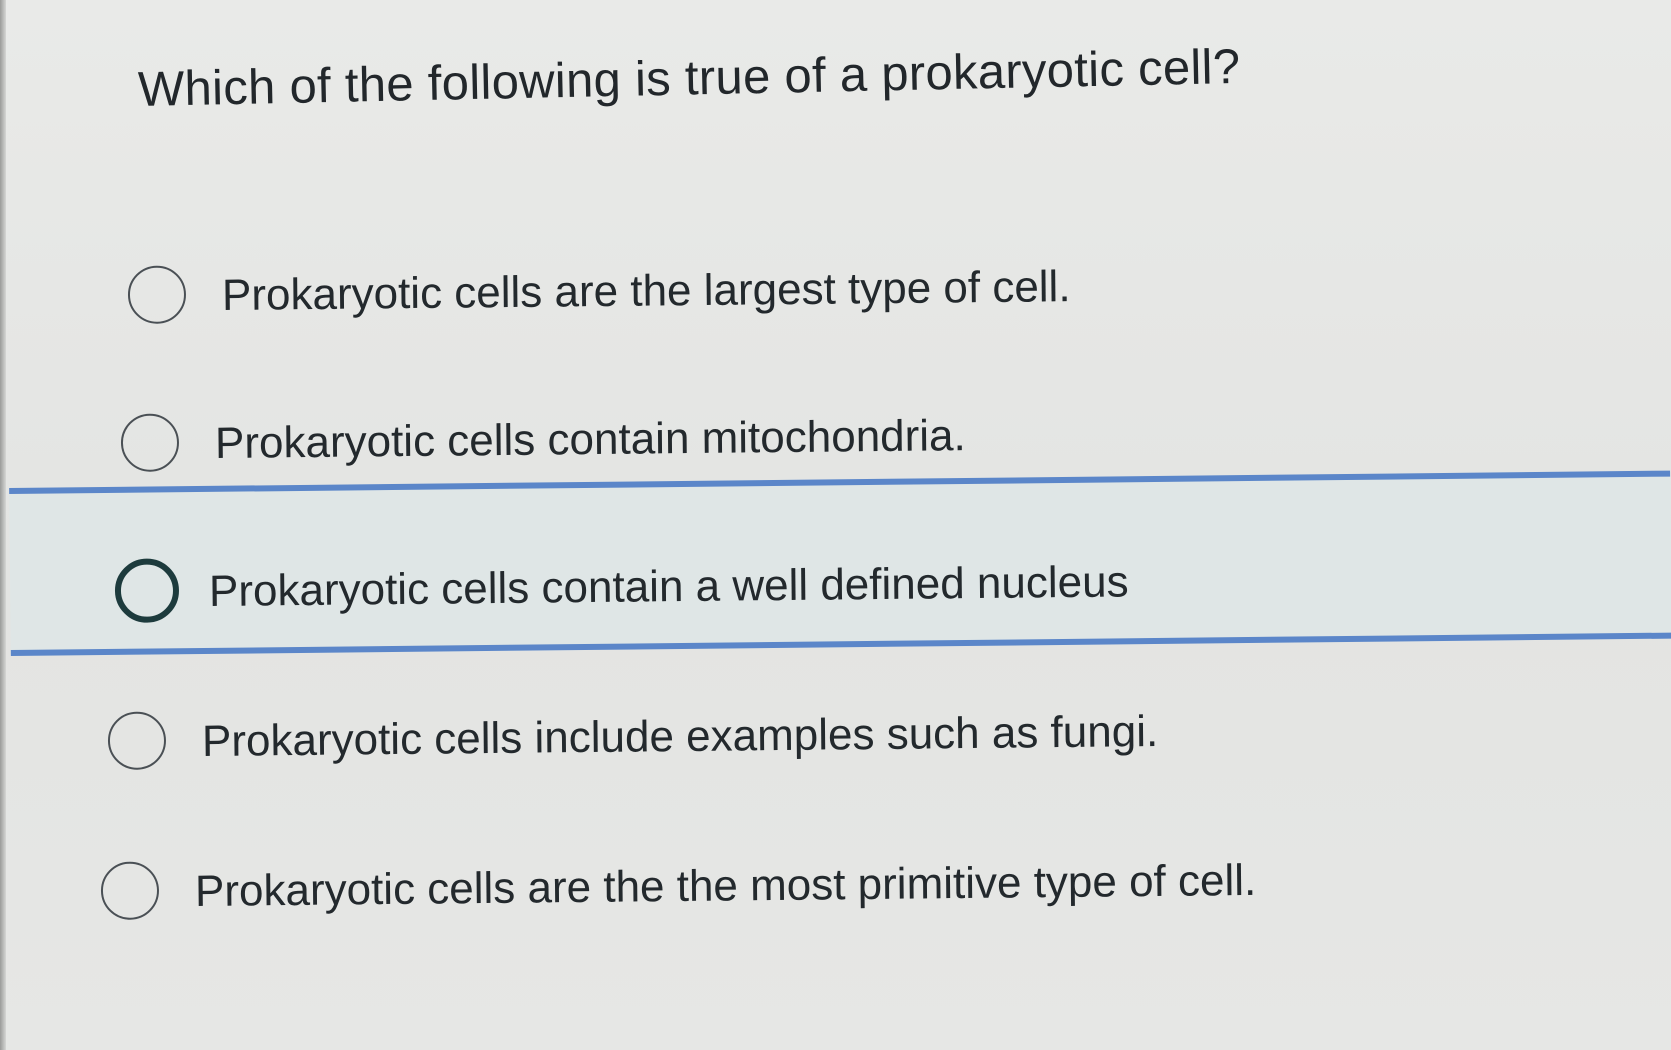  I want to click on answer-option-2: Prokaryotic cells contain mitochondria., so click(895, 436).